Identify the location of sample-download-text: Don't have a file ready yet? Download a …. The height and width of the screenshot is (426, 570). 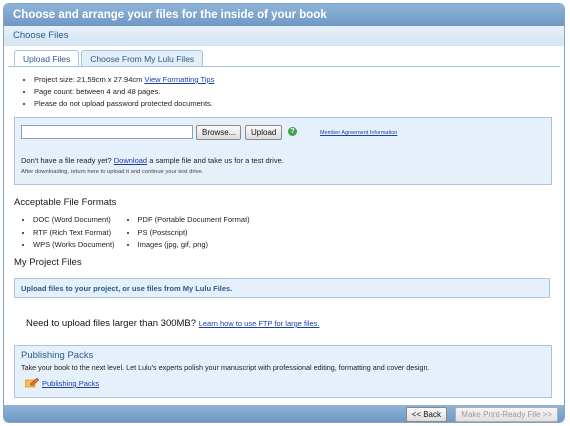
(152, 160).